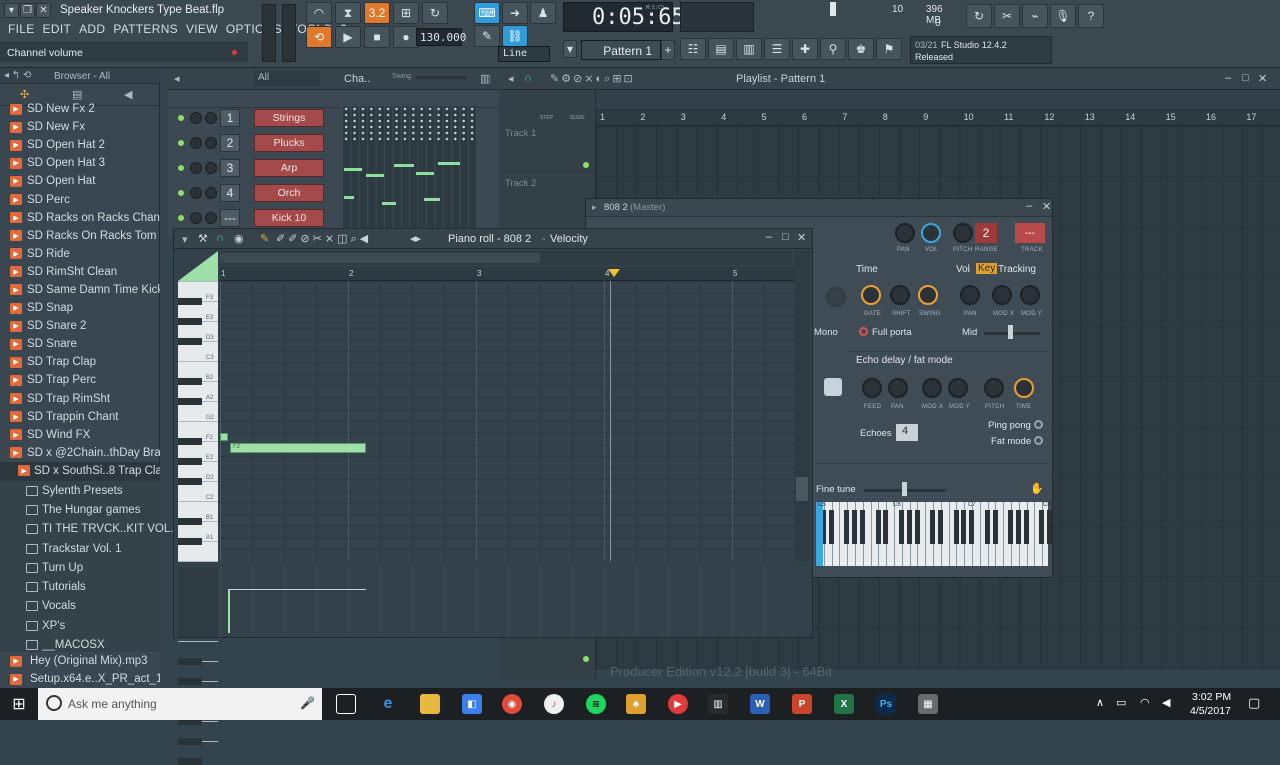 This screenshot has height=765, width=1280. What do you see at coordinates (802, 489) in the screenshot?
I see `vscroll-thumb` at bounding box center [802, 489].